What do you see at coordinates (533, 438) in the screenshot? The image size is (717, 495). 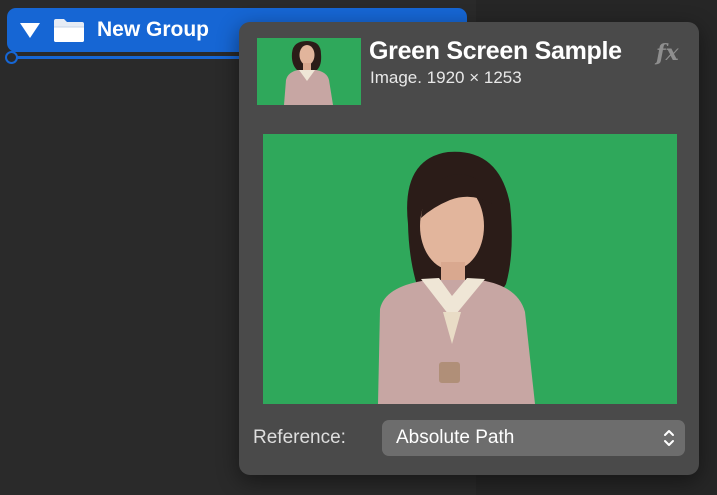 I see `reference-select: Absolute Path` at bounding box center [533, 438].